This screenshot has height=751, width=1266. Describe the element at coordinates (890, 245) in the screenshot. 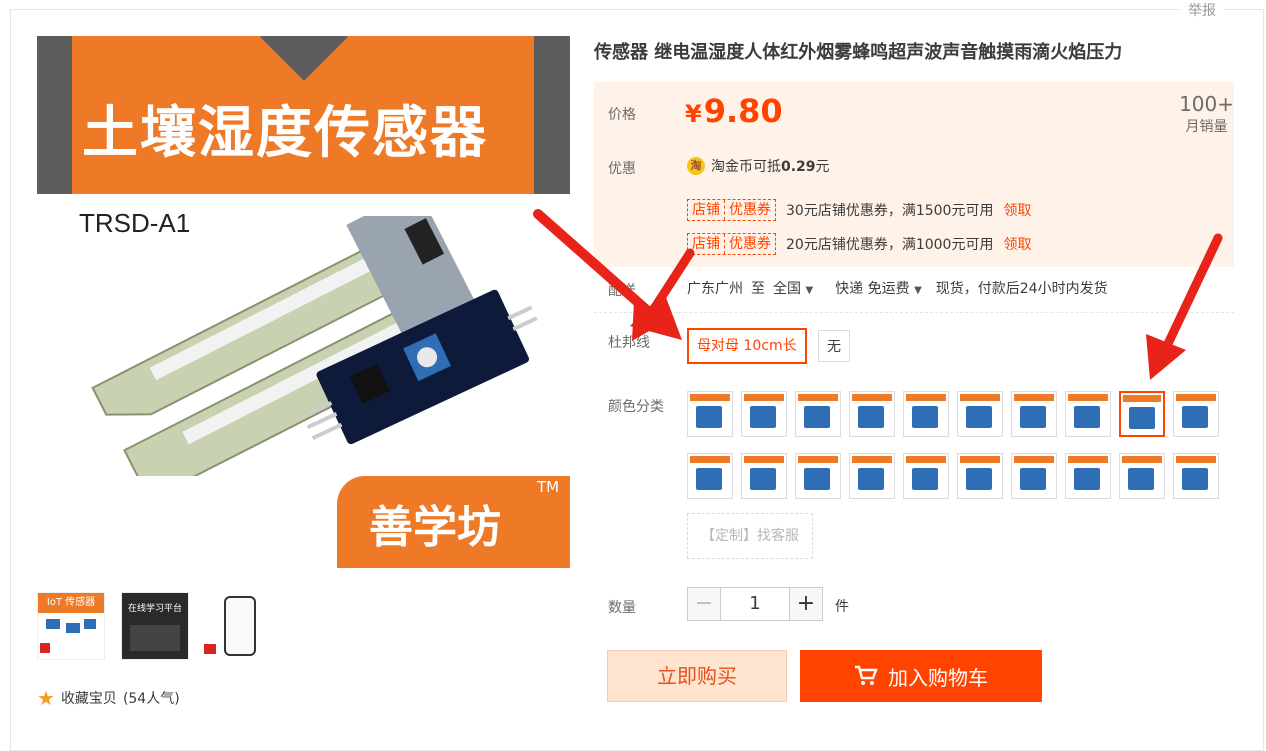

I see `coupon-text: 20元店铺优惠券，满1000元可用` at that location.